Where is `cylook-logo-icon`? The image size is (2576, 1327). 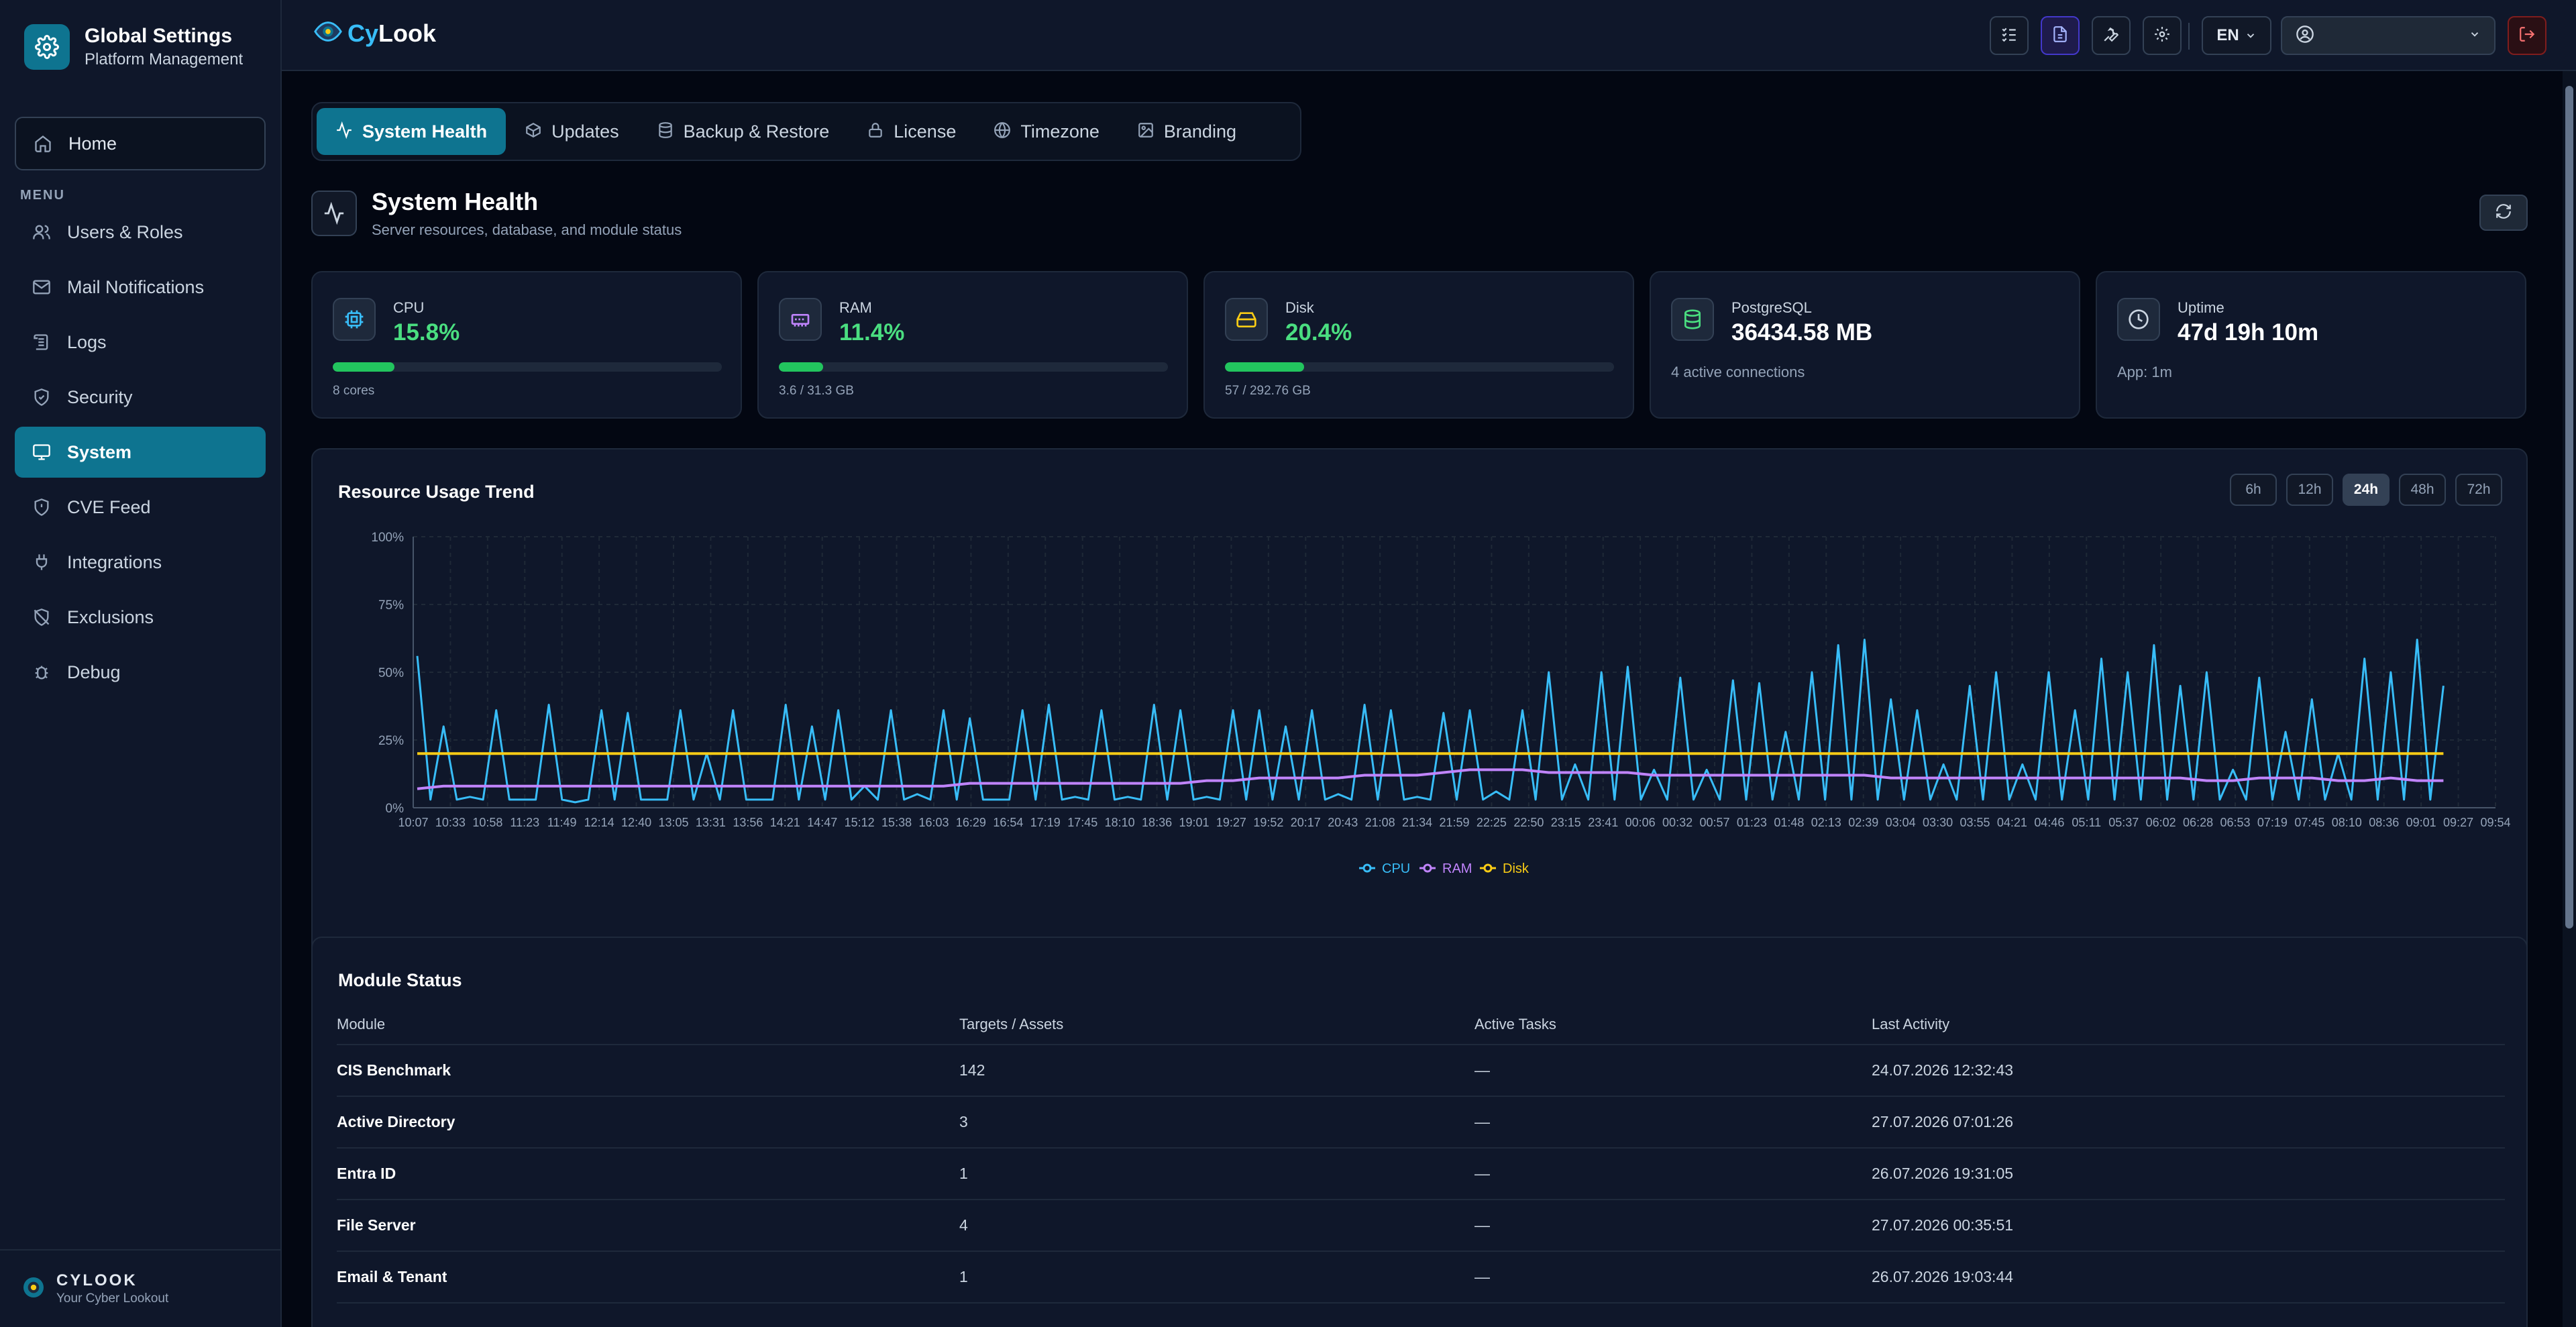
cylook-logo-icon is located at coordinates (33, 1289).